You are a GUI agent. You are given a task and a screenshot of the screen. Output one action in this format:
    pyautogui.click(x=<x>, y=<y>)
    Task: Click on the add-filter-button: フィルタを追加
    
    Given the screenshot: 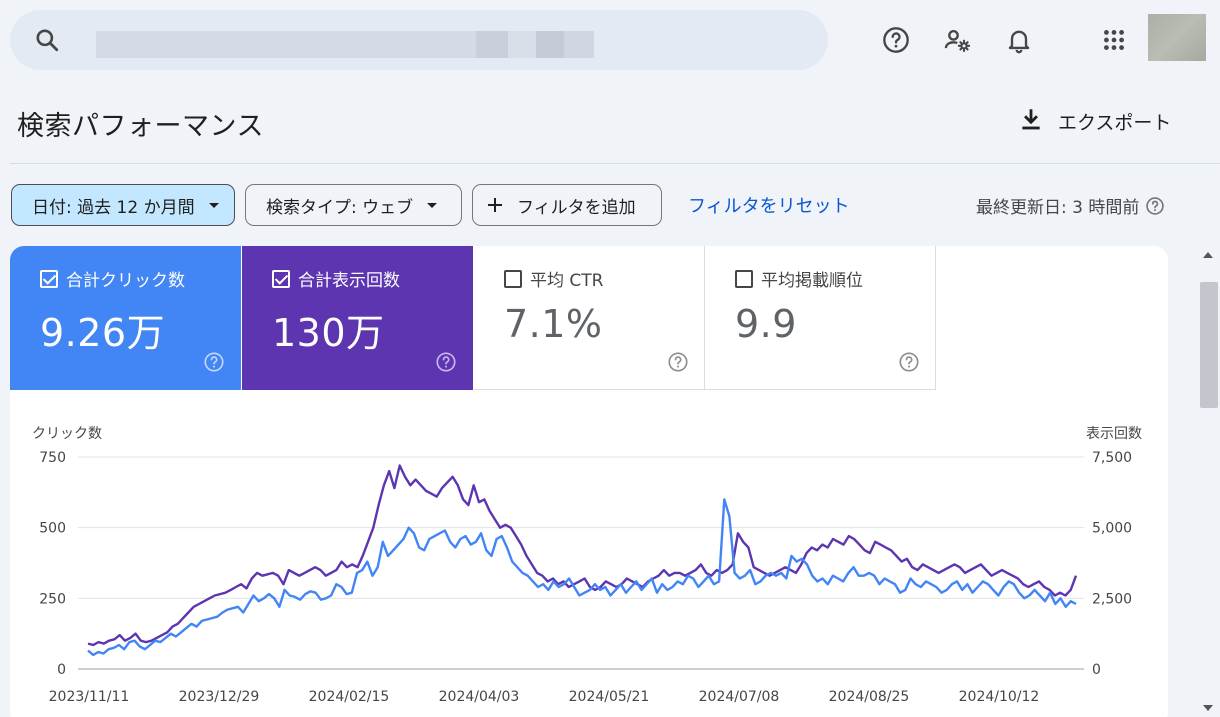 What is the action you would take?
    pyautogui.click(x=567, y=205)
    